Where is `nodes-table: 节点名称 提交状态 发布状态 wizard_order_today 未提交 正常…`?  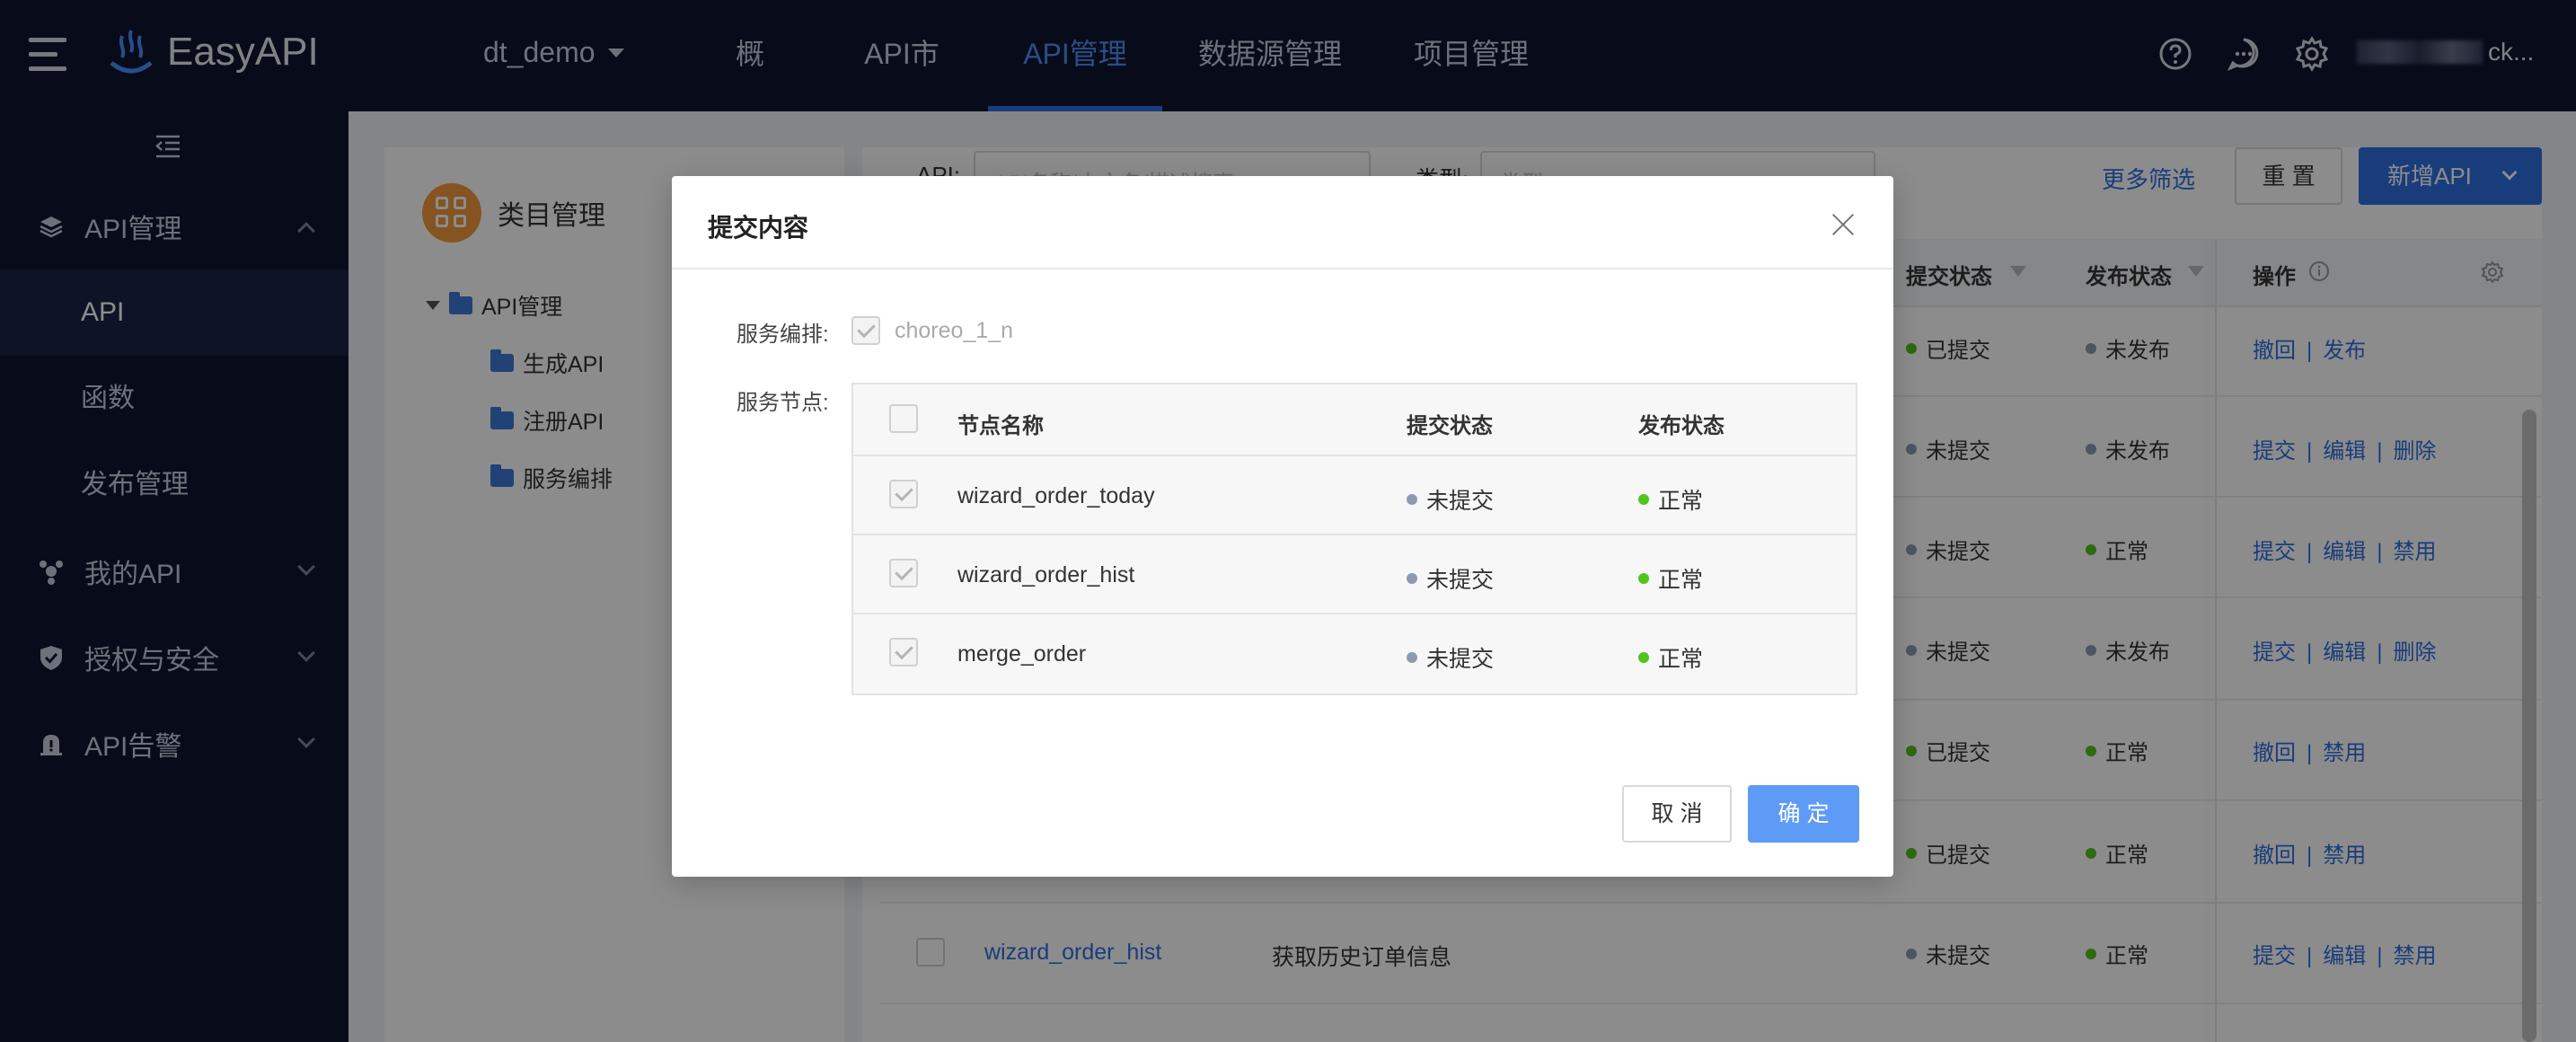
nodes-table: 节点名称 提交状态 发布状态 wizard_order_today 未提交 正常… is located at coordinates (1354, 539).